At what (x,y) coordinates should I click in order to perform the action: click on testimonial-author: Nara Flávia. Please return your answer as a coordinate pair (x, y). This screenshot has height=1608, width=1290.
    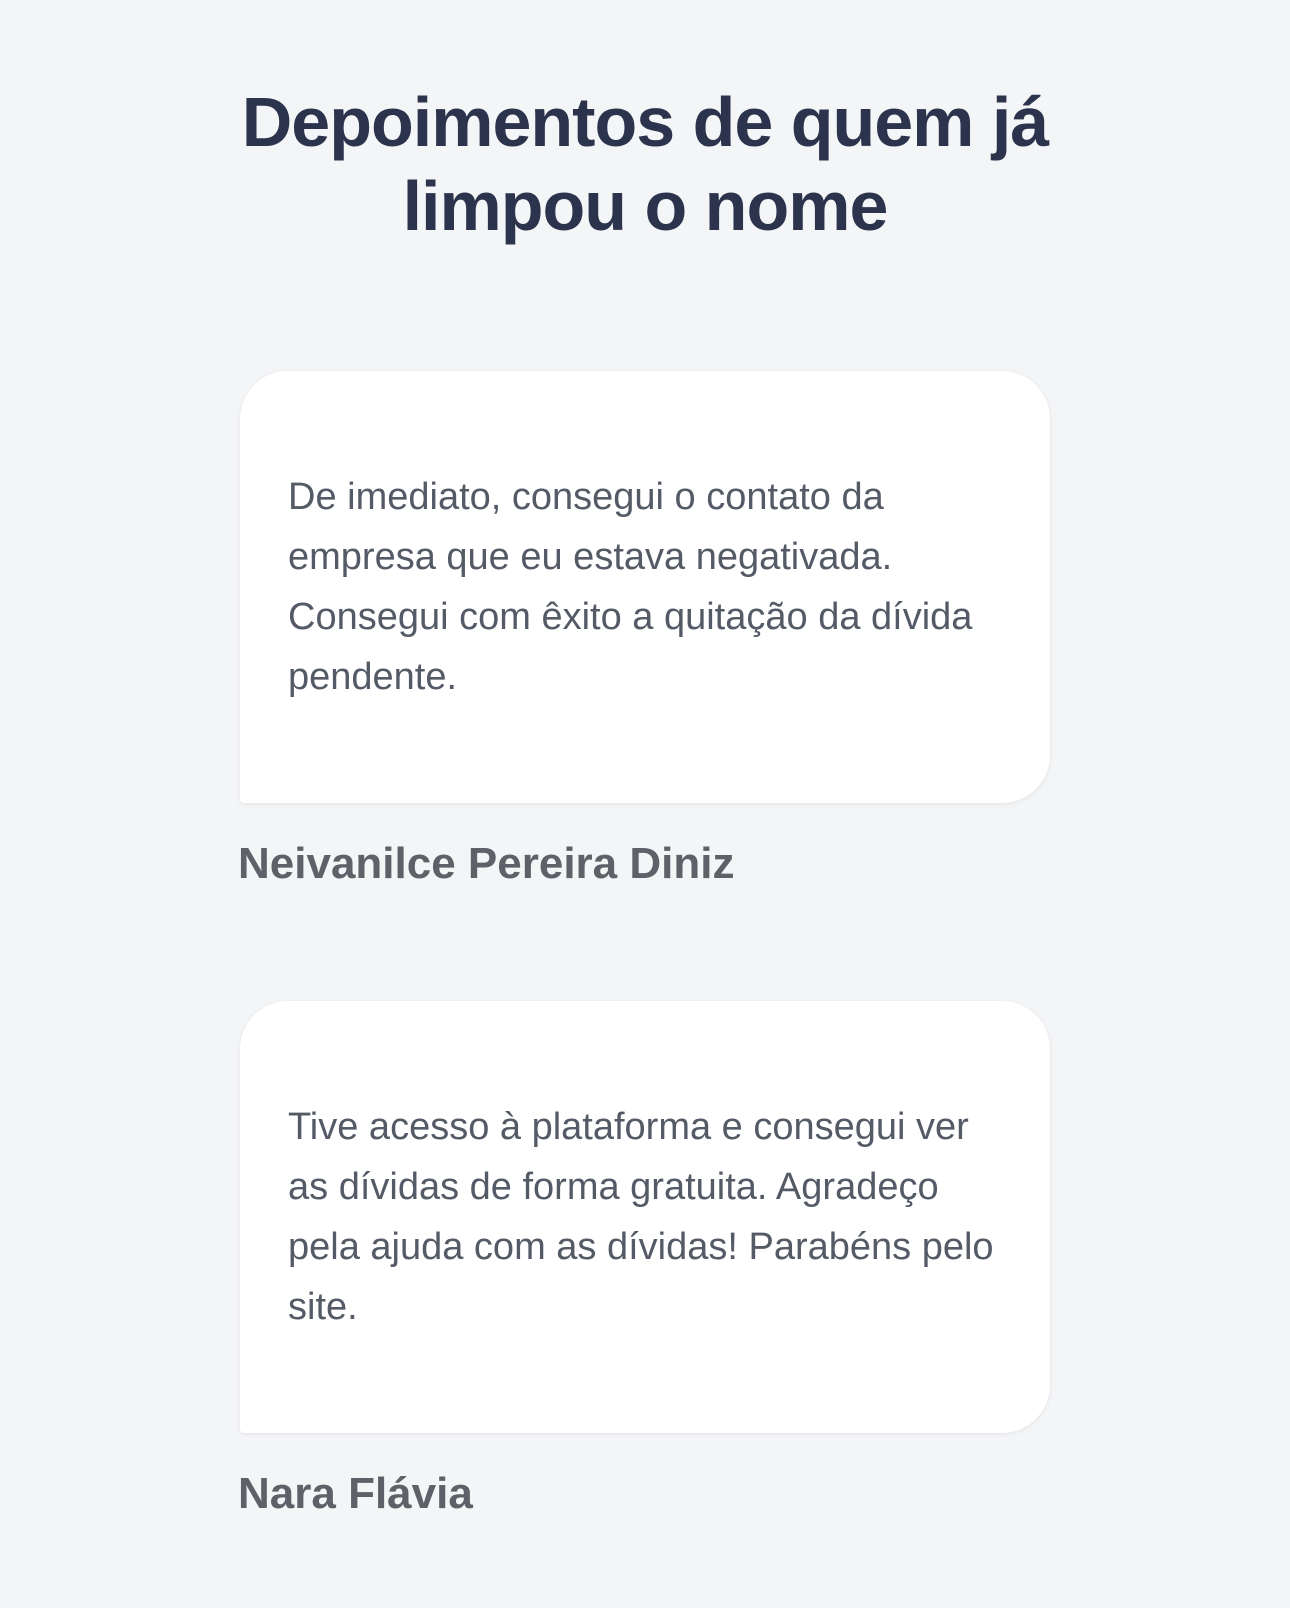
    Looking at the image, I should click on (355, 1493).